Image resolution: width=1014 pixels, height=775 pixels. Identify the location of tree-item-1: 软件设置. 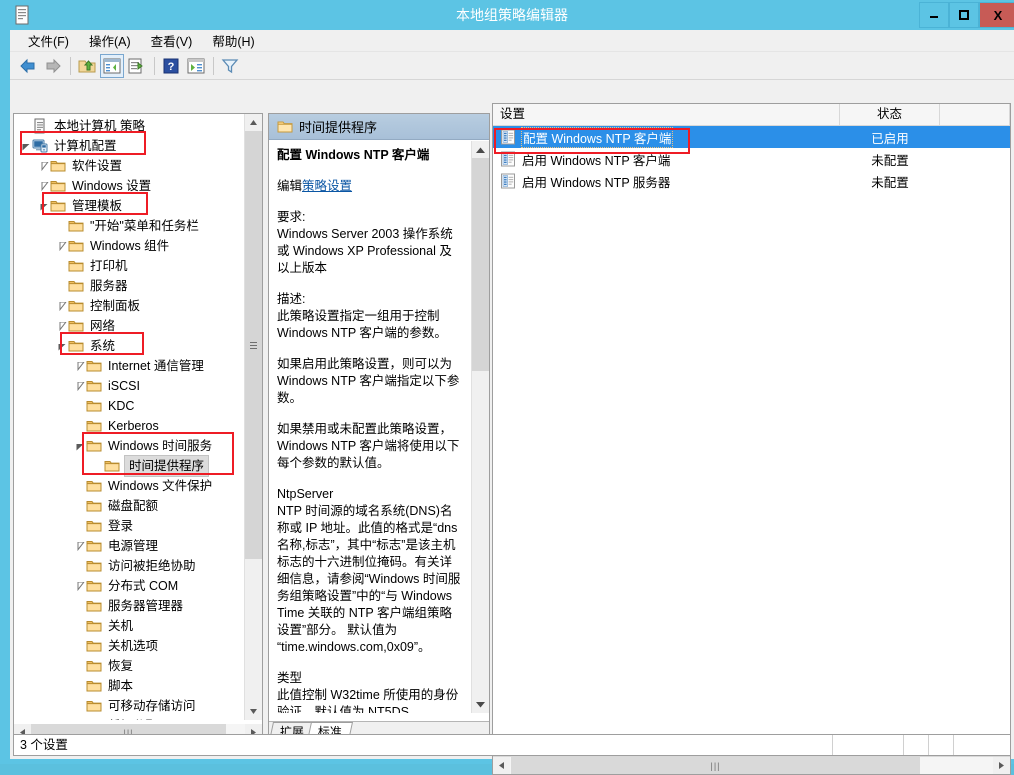
(130, 166).